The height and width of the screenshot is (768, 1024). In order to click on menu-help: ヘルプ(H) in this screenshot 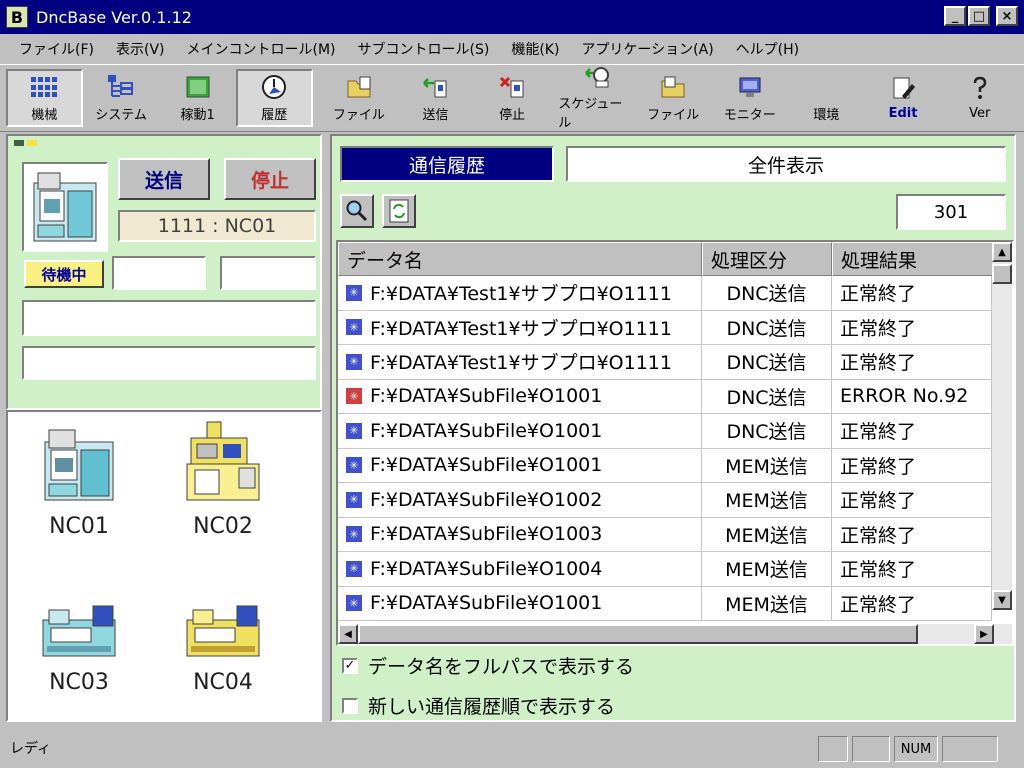, I will do `click(767, 49)`.